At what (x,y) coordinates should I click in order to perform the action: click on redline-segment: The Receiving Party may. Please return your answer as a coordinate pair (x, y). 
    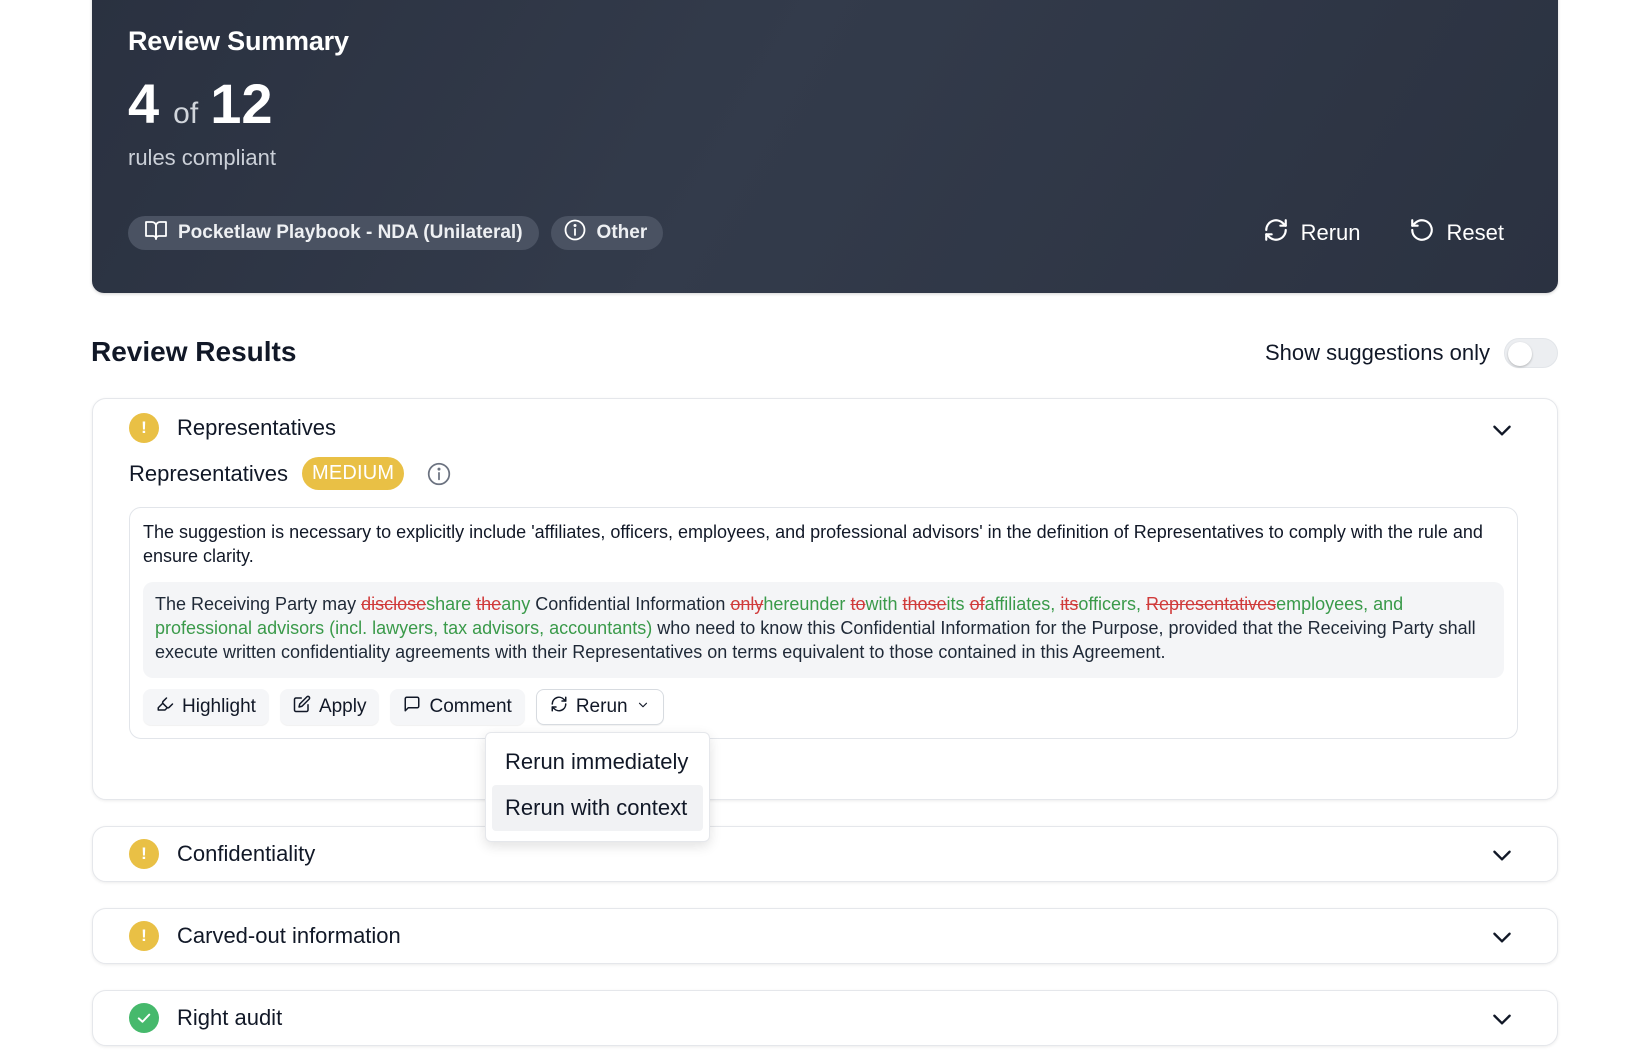
    Looking at the image, I should click on (258, 604).